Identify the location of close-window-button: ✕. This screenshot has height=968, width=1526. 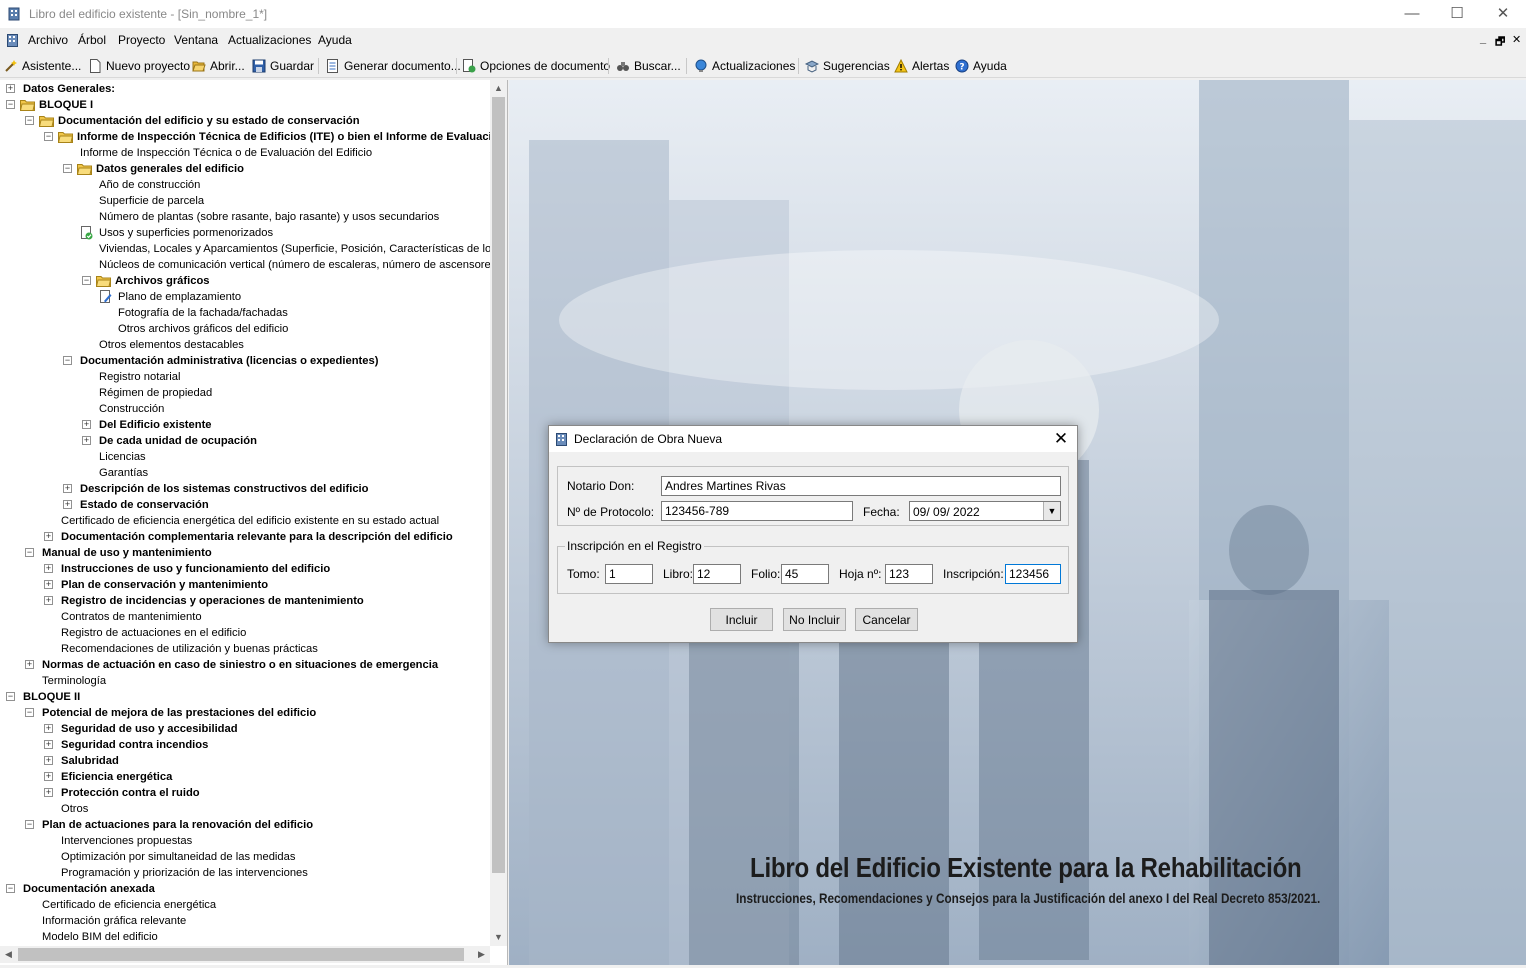
(1503, 14).